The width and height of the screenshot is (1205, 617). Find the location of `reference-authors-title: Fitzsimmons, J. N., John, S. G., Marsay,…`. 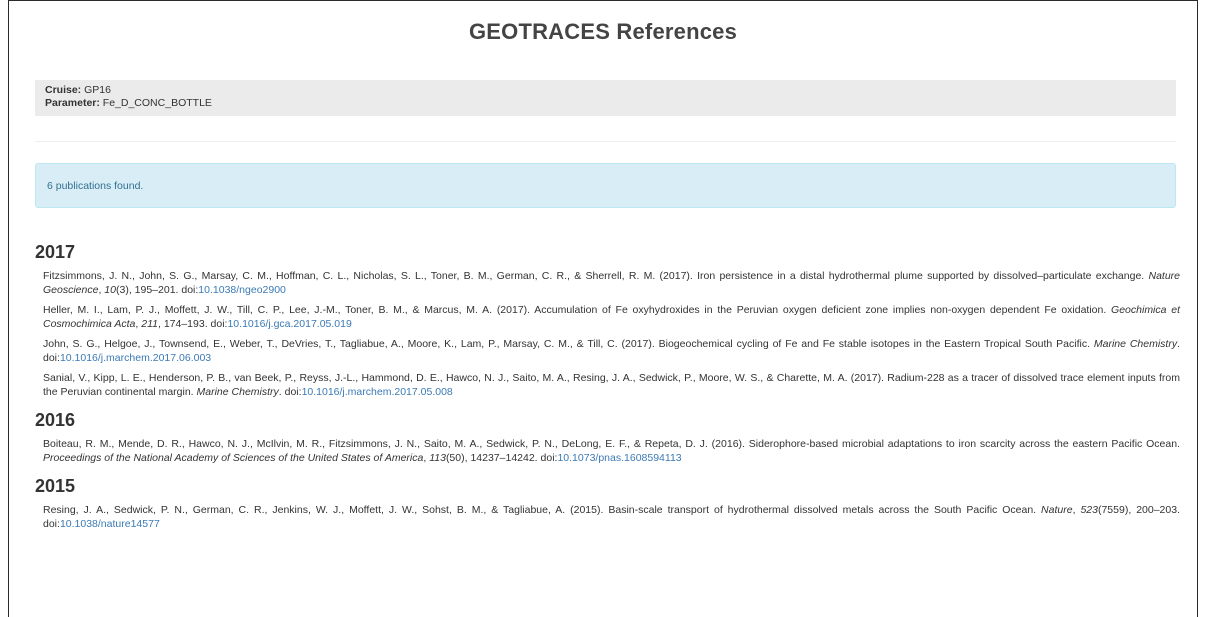

reference-authors-title: Fitzsimmons, J. N., John, S. G., Marsay,… is located at coordinates (596, 276).